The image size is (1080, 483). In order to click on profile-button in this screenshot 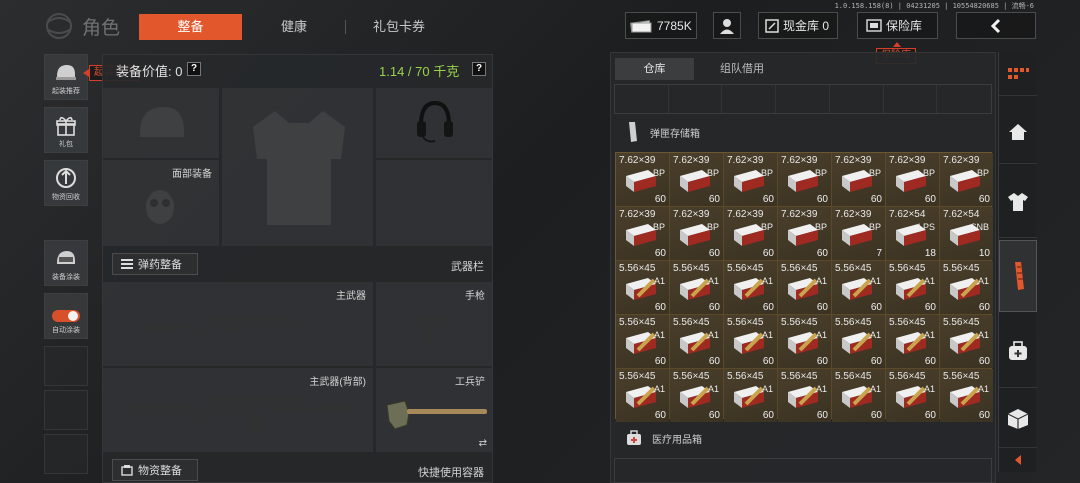, I will do `click(727, 25)`.